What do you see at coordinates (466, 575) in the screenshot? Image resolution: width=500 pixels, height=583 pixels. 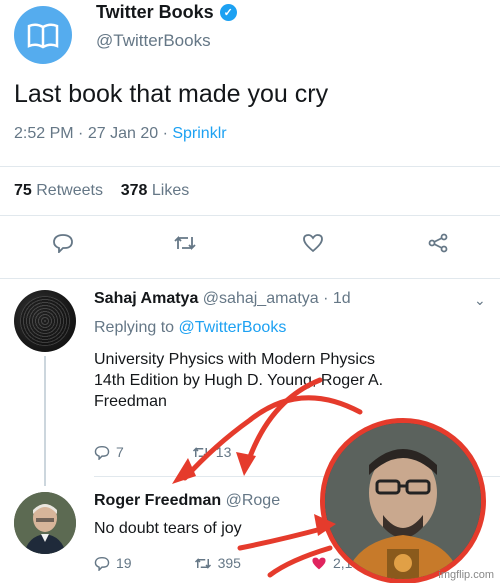 I see `watermark: imgflip.com` at bounding box center [466, 575].